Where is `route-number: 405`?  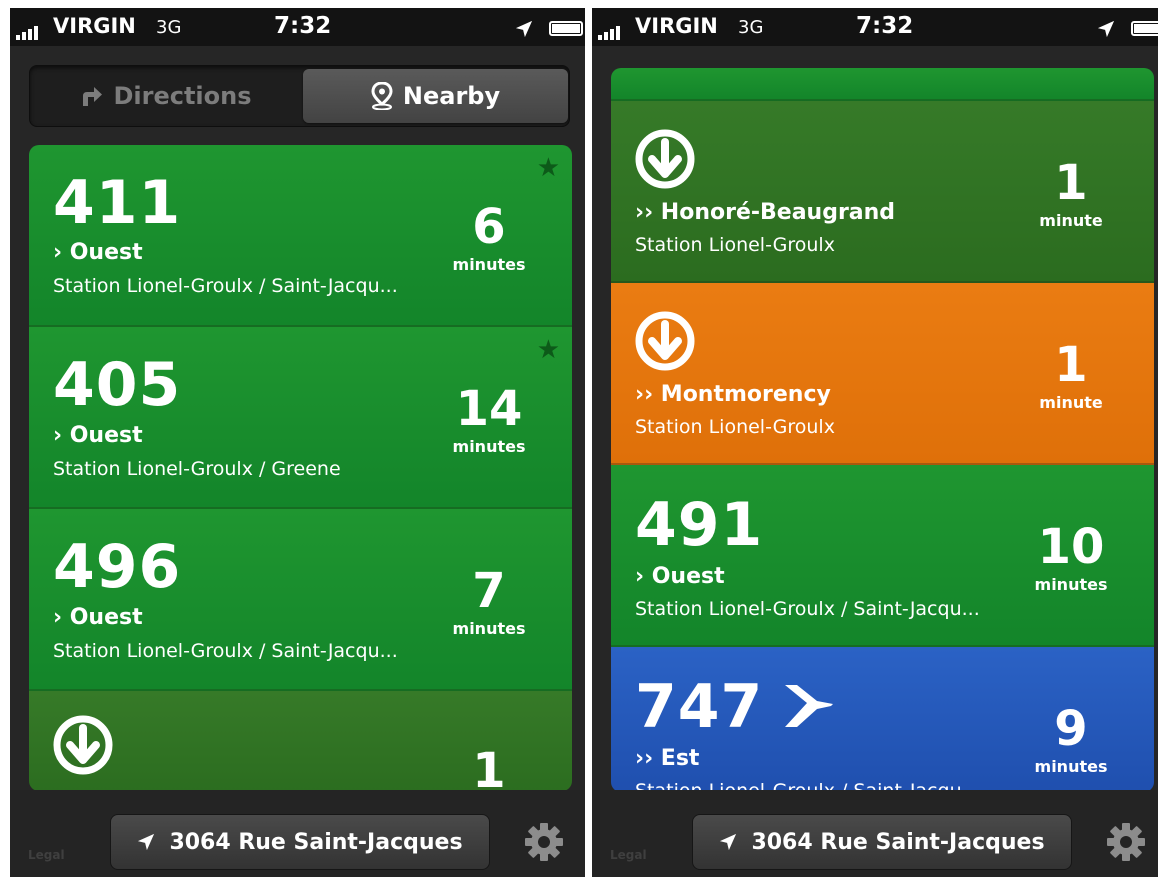
route-number: 405 is located at coordinates (117, 385).